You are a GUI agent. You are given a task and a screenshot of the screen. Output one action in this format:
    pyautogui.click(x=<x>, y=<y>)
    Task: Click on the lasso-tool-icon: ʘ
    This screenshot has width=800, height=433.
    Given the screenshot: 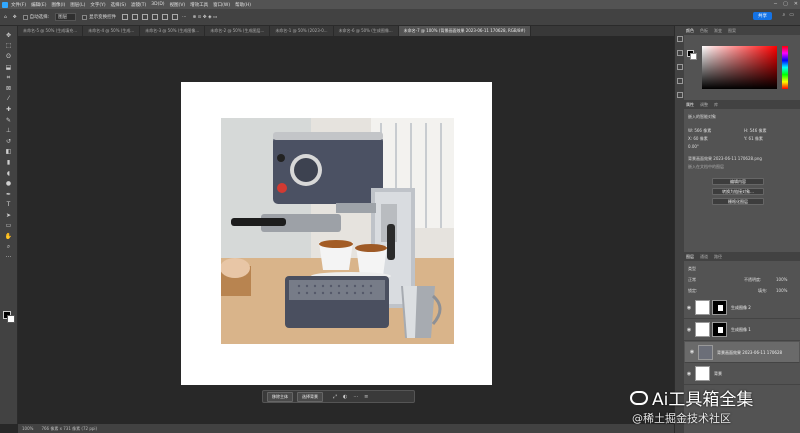 What is the action you would take?
    pyautogui.click(x=8, y=56)
    